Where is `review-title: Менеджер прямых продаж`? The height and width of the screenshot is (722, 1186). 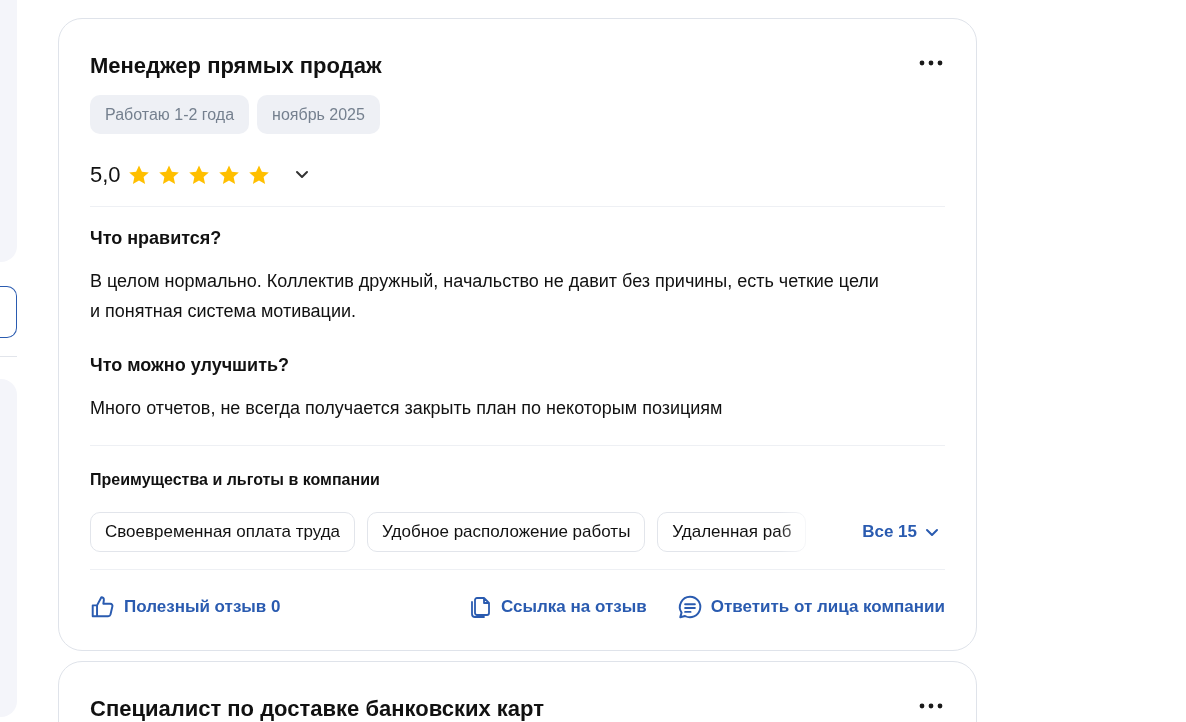 review-title: Менеджер прямых продаж is located at coordinates (236, 66).